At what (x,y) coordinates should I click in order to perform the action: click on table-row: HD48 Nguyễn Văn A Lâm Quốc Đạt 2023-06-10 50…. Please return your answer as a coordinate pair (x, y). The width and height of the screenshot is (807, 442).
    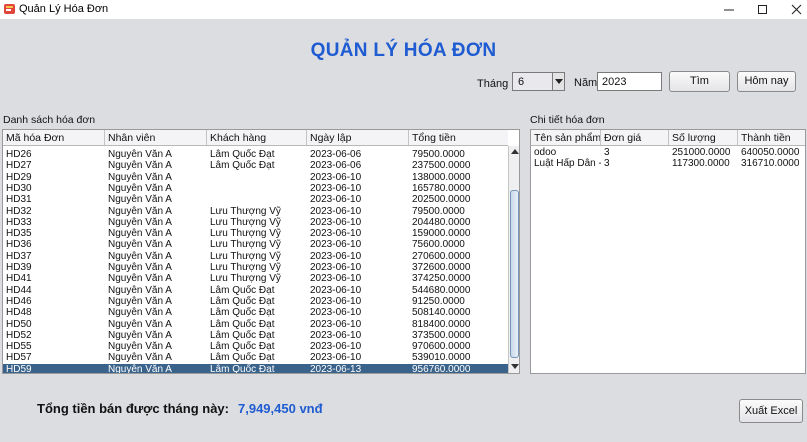
    Looking at the image, I should click on (255, 312).